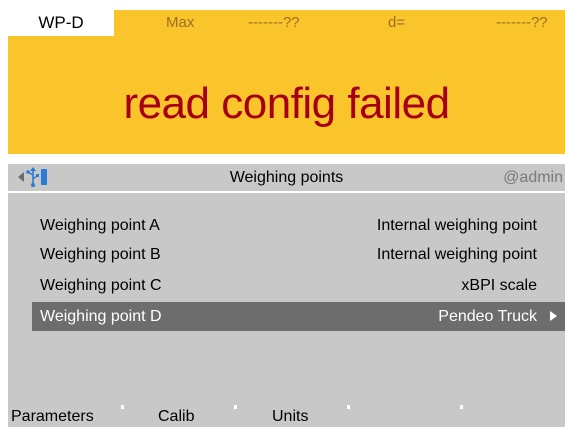 Image resolution: width=565 pixels, height=427 pixels. I want to click on list-item-value: Pendeo Truck, so click(487, 316).